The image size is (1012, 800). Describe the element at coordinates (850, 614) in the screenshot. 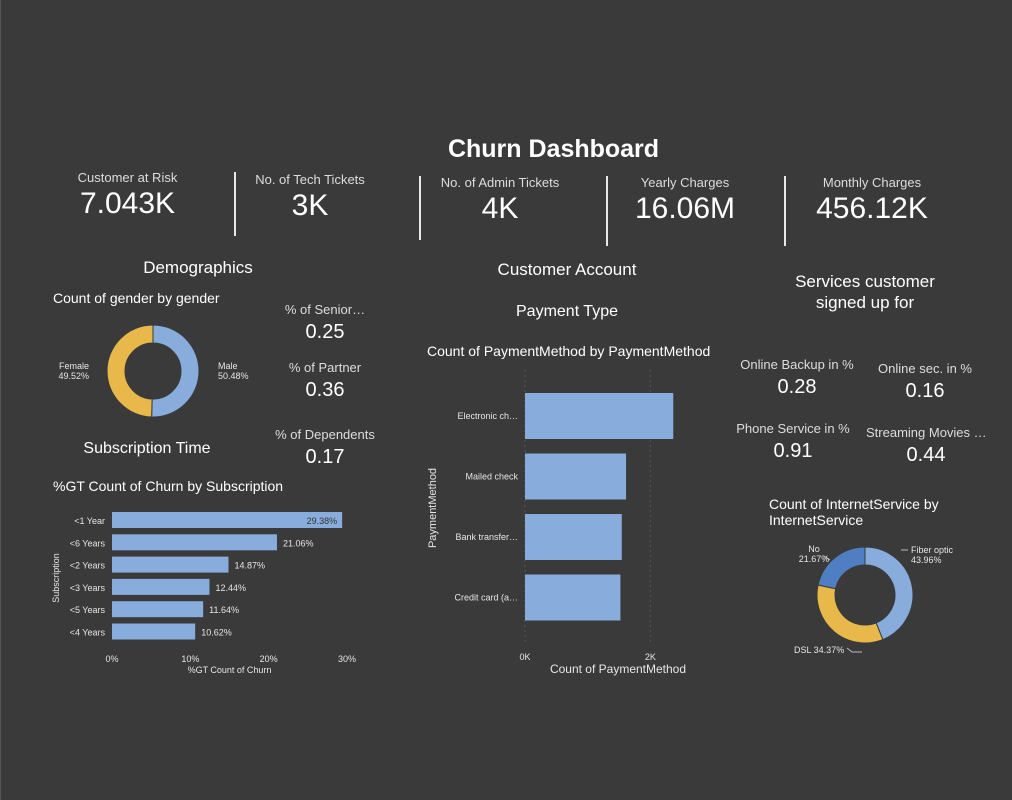

I see `donut-slice-dsl` at that location.